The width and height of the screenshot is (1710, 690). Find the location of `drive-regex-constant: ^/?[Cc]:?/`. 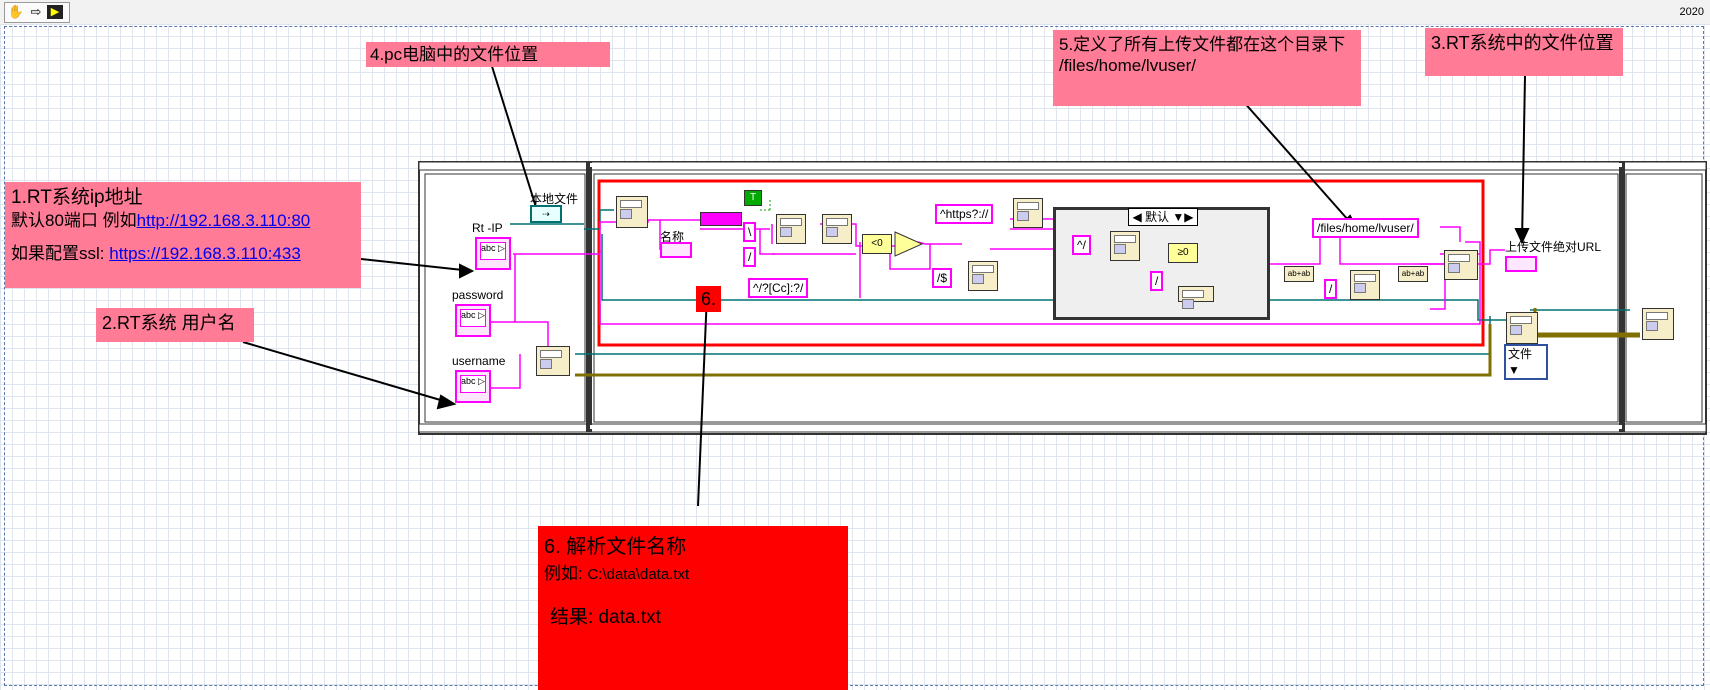

drive-regex-constant: ^/?[Cc]:?/ is located at coordinates (778, 288).